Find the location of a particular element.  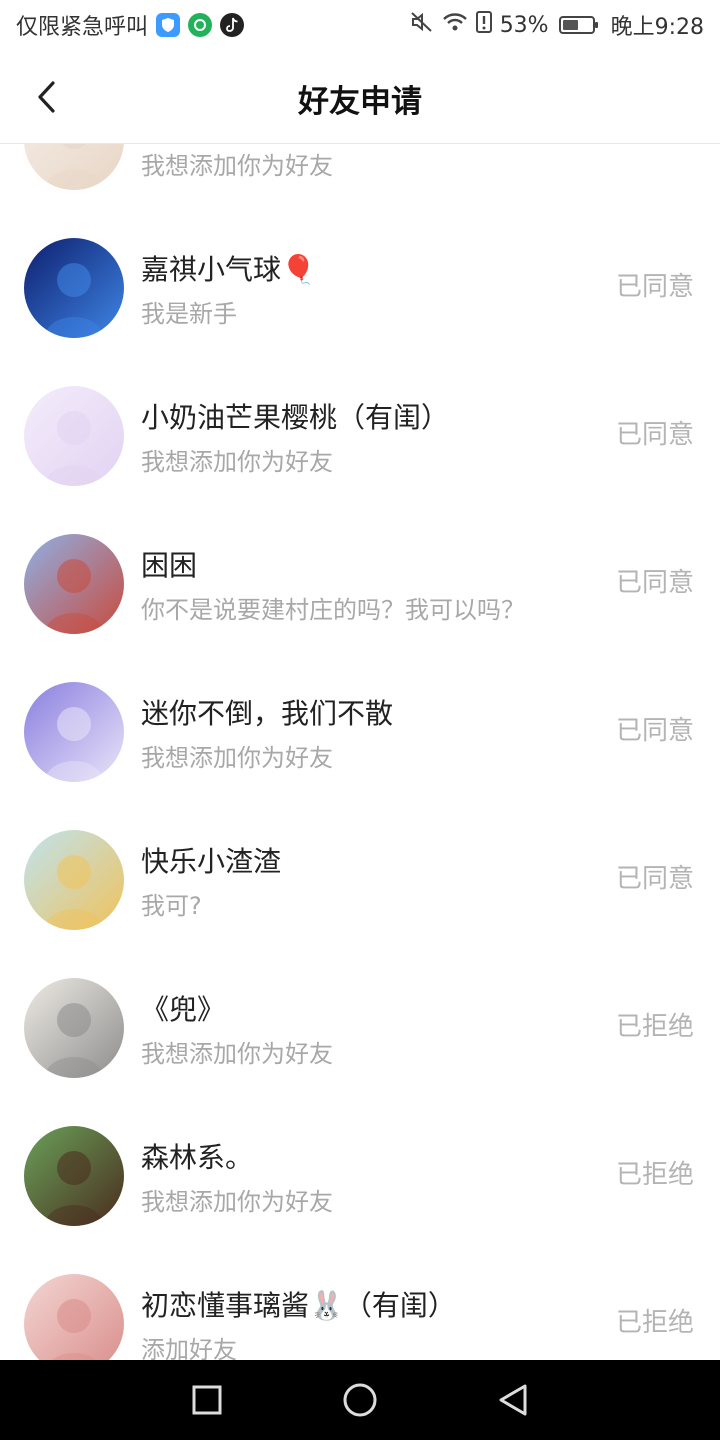

battery-percent: 53% is located at coordinates (524, 25).